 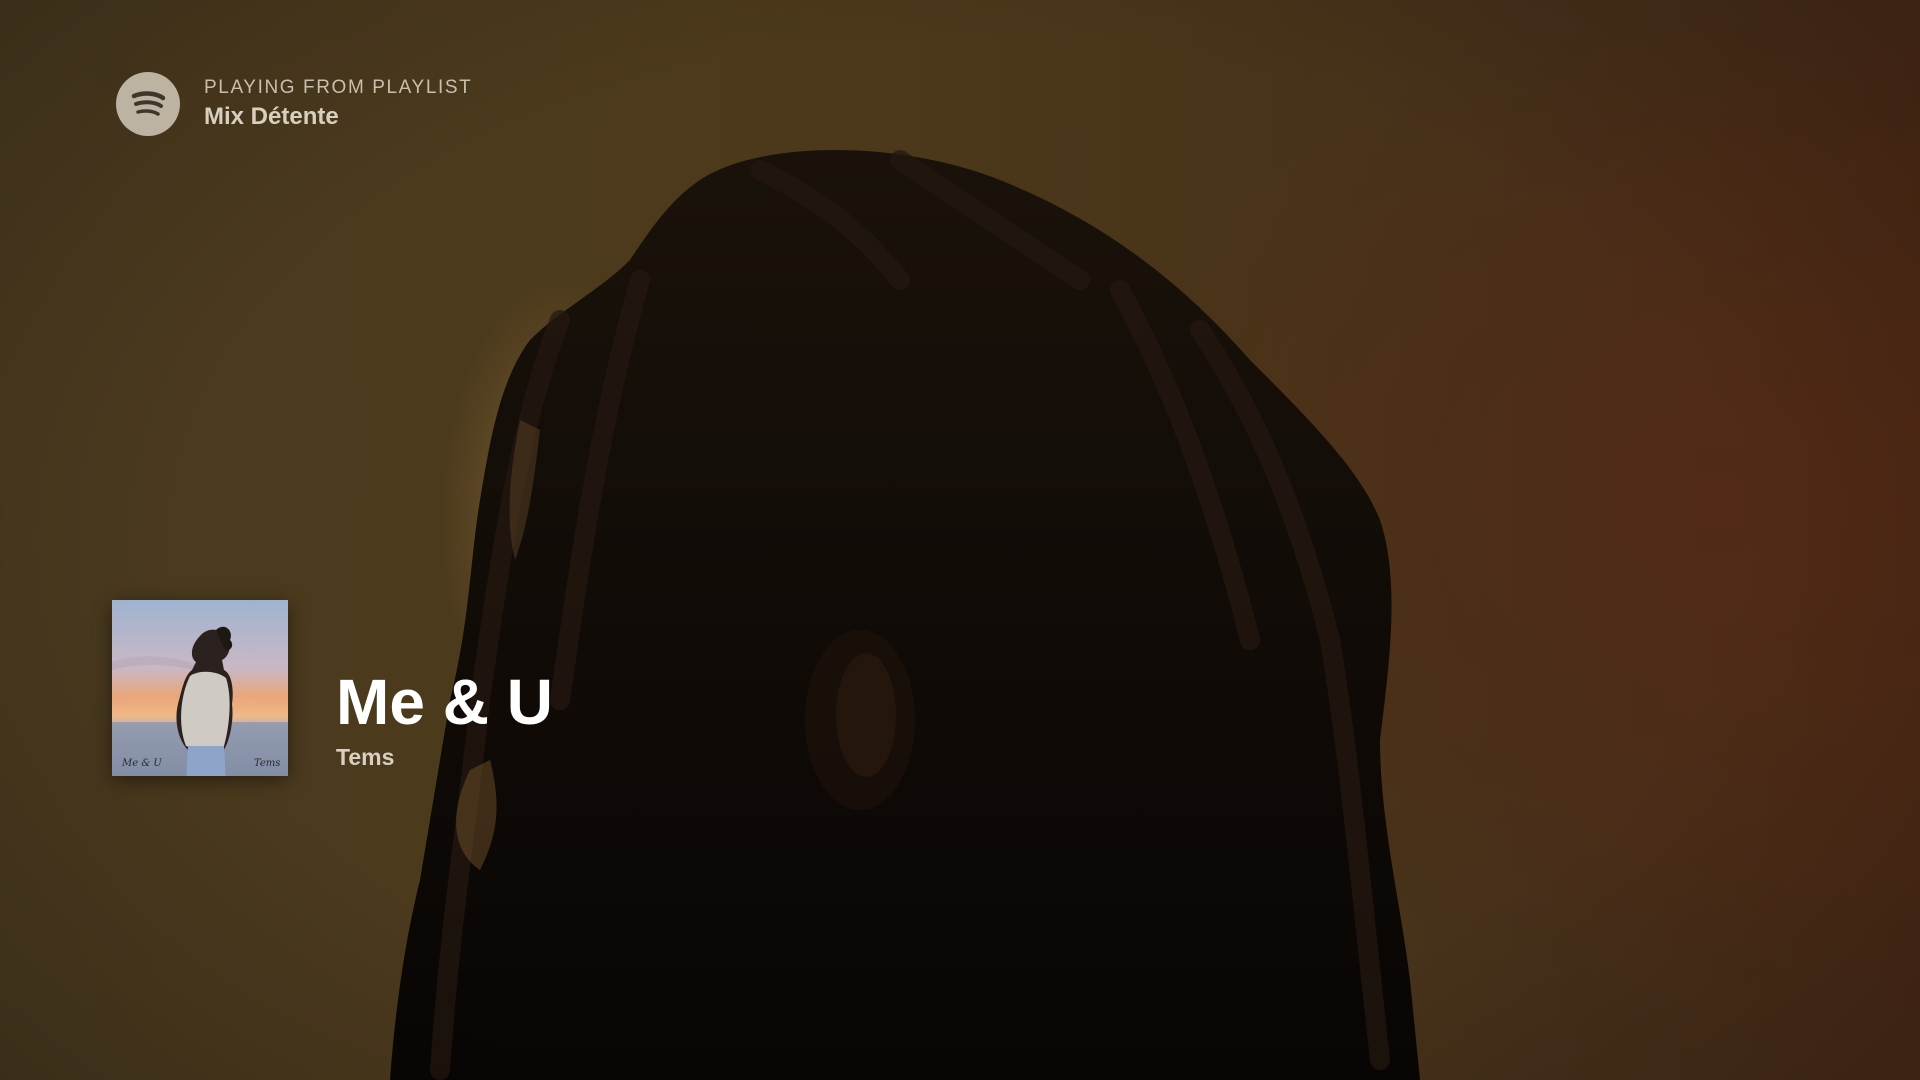 I want to click on album-cover: Me & U Tems, so click(x=200, y=688).